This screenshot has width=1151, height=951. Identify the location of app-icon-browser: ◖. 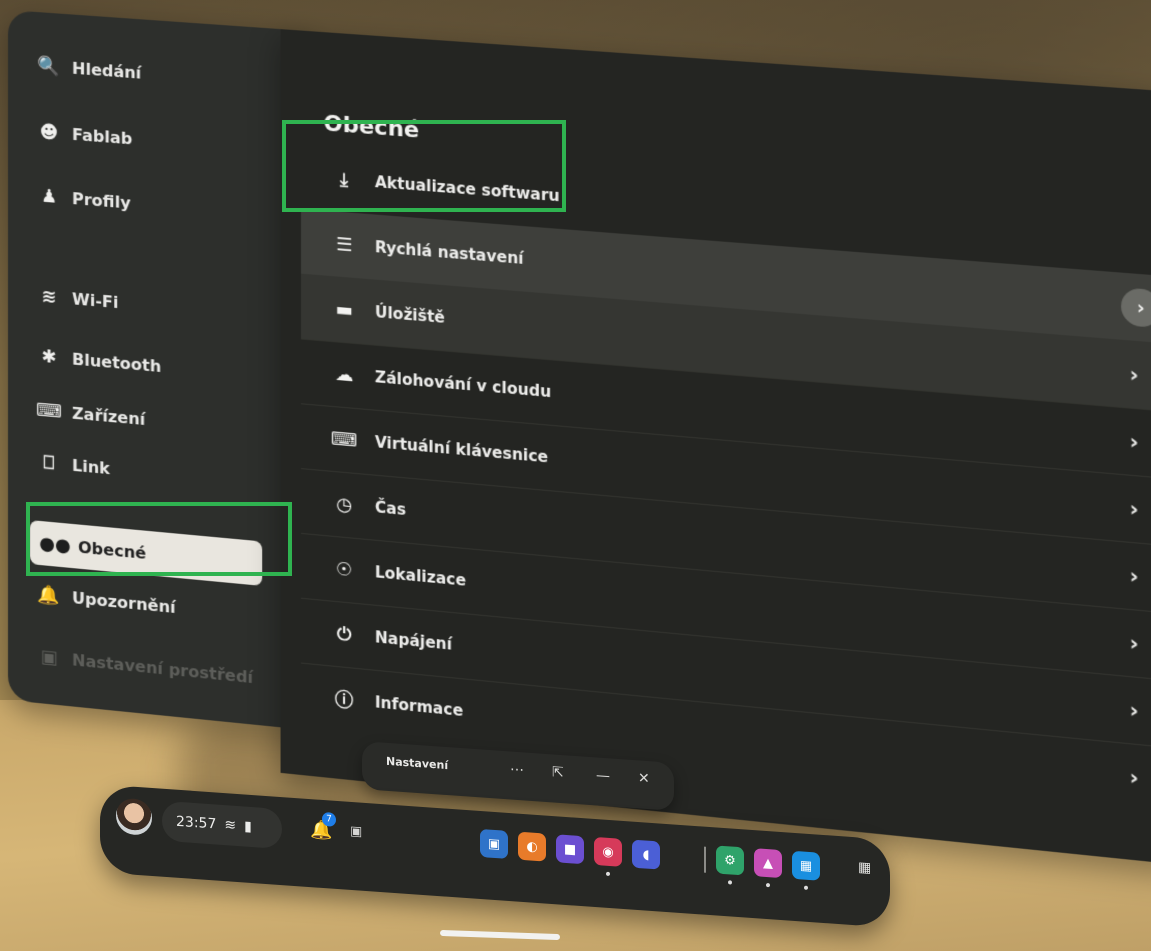
(646, 854).